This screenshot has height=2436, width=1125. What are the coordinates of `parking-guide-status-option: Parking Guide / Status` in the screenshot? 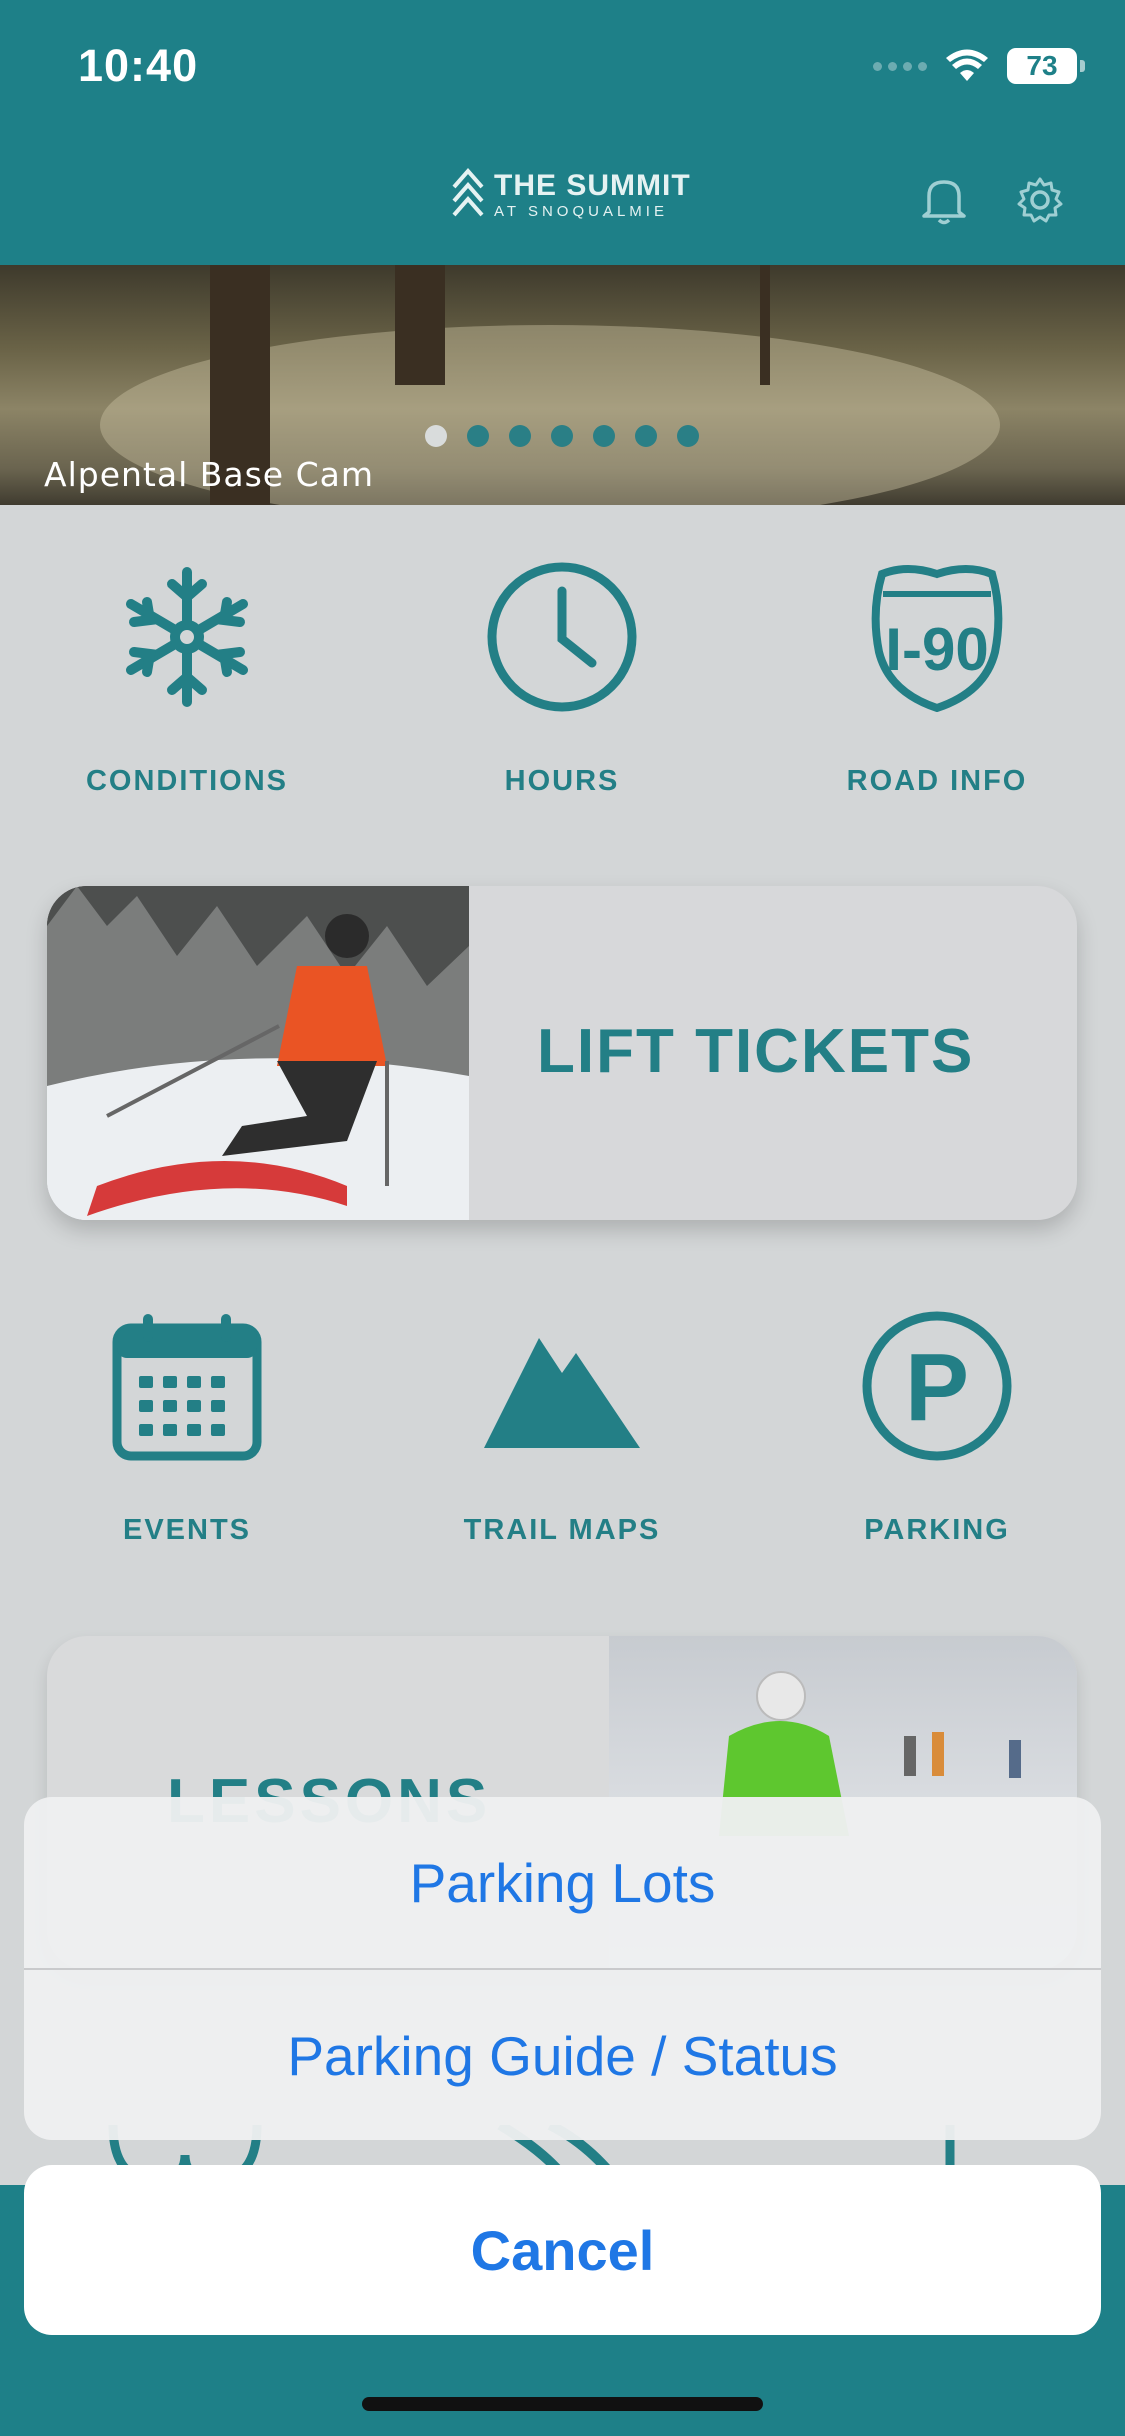 It's located at (562, 2055).